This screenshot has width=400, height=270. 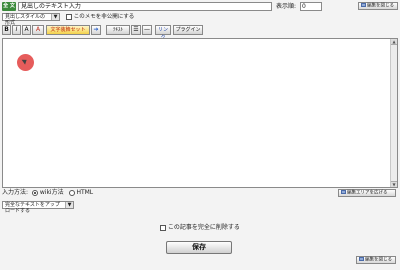 I want to click on delete-option: この記事を完全に削除する, so click(x=200, y=228).